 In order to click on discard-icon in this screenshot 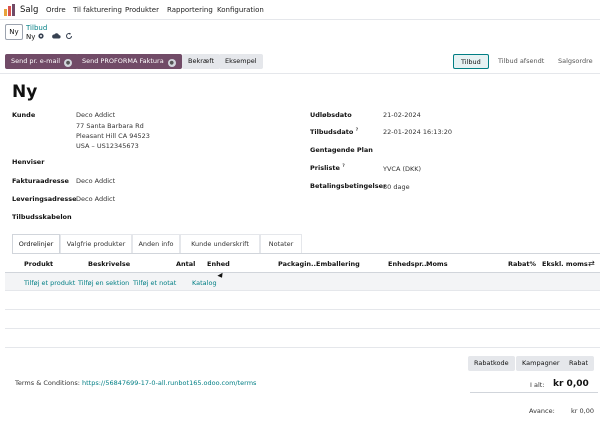, I will do `click(69, 36)`.